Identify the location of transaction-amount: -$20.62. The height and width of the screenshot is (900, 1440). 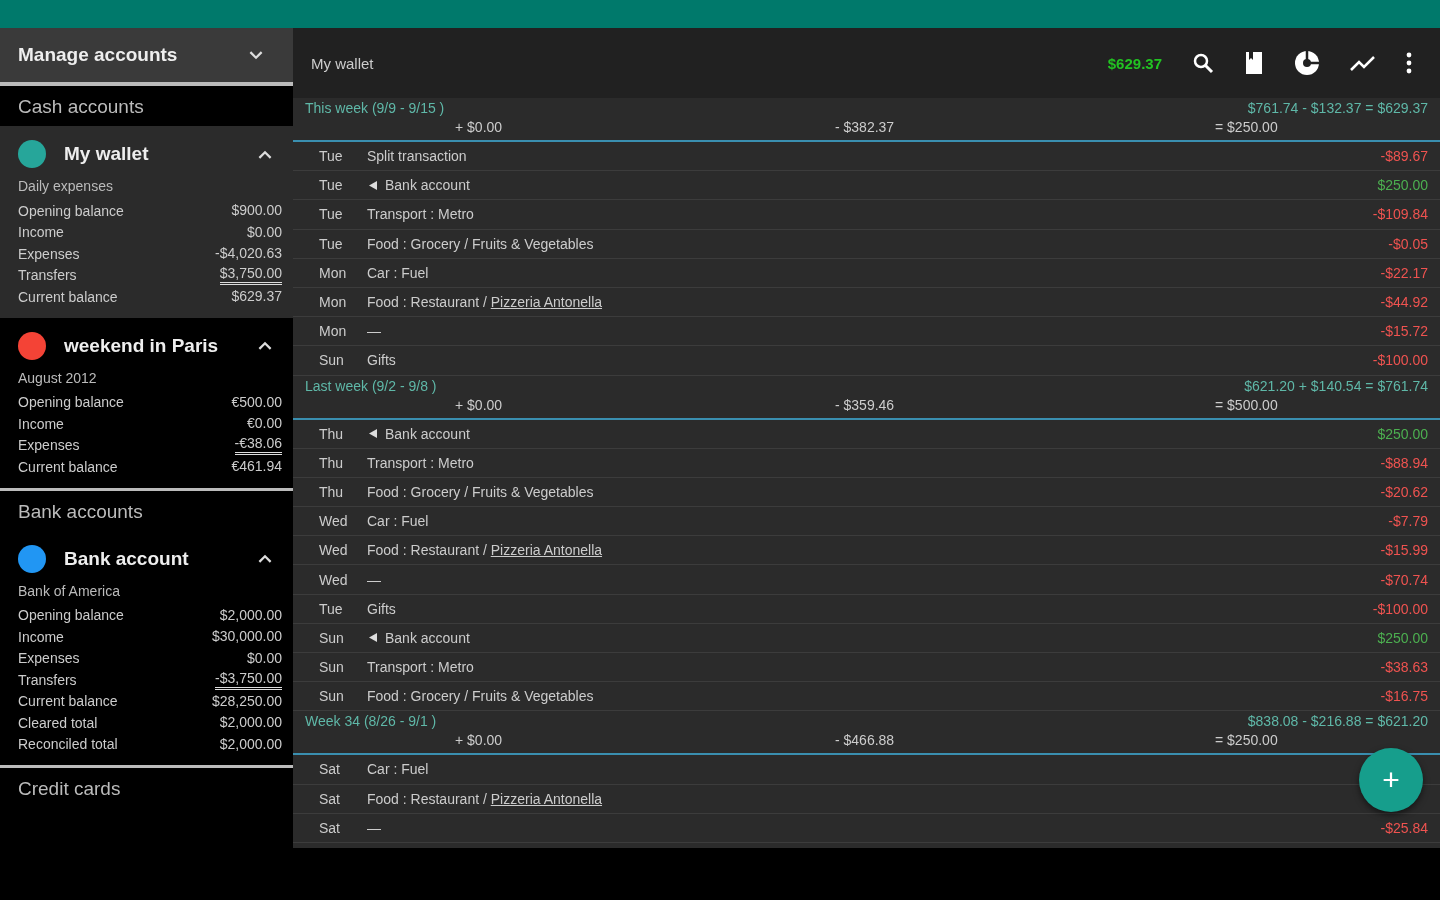
(1404, 491).